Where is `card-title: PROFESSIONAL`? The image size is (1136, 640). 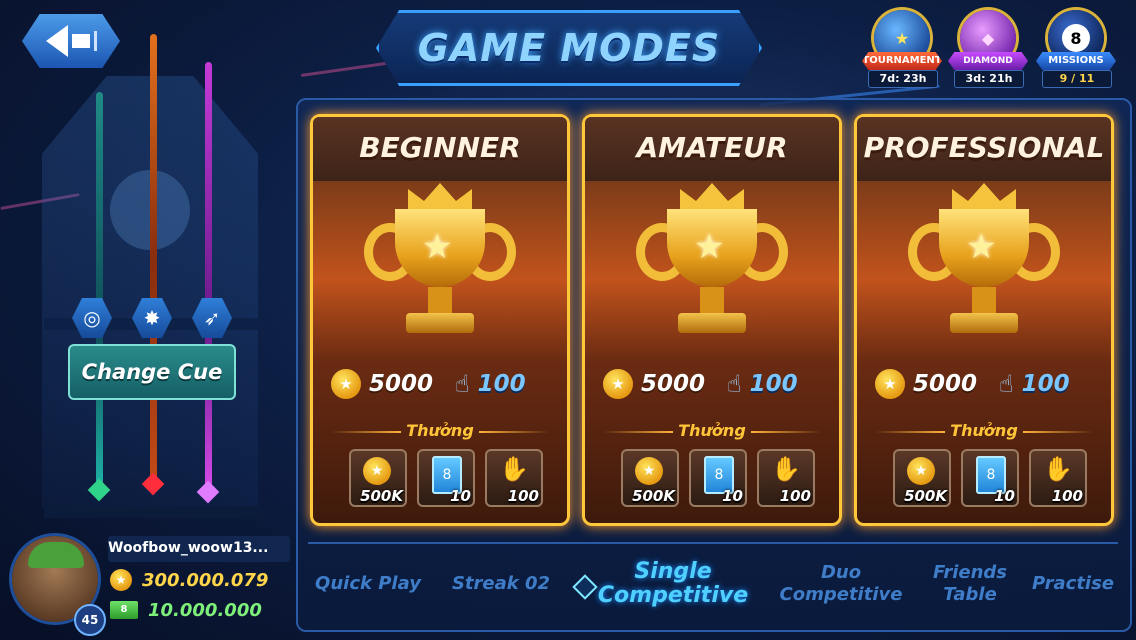
card-title: PROFESSIONAL is located at coordinates (984, 147).